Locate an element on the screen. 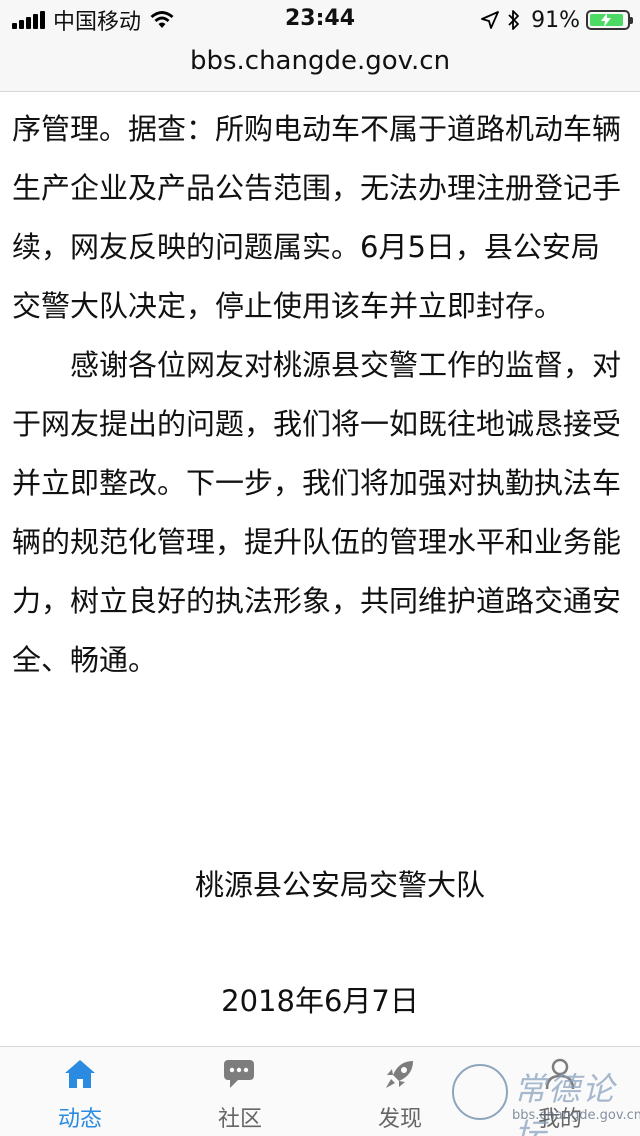 The width and height of the screenshot is (640, 1136). signature-organization: 桃源县公安局交警大队 is located at coordinates (339, 885).